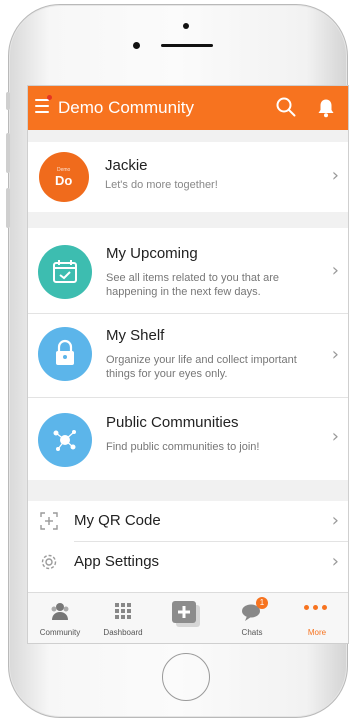 Image resolution: width=354 pixels, height=721 pixels. Describe the element at coordinates (65, 440) in the screenshot. I see `network-icon` at that location.